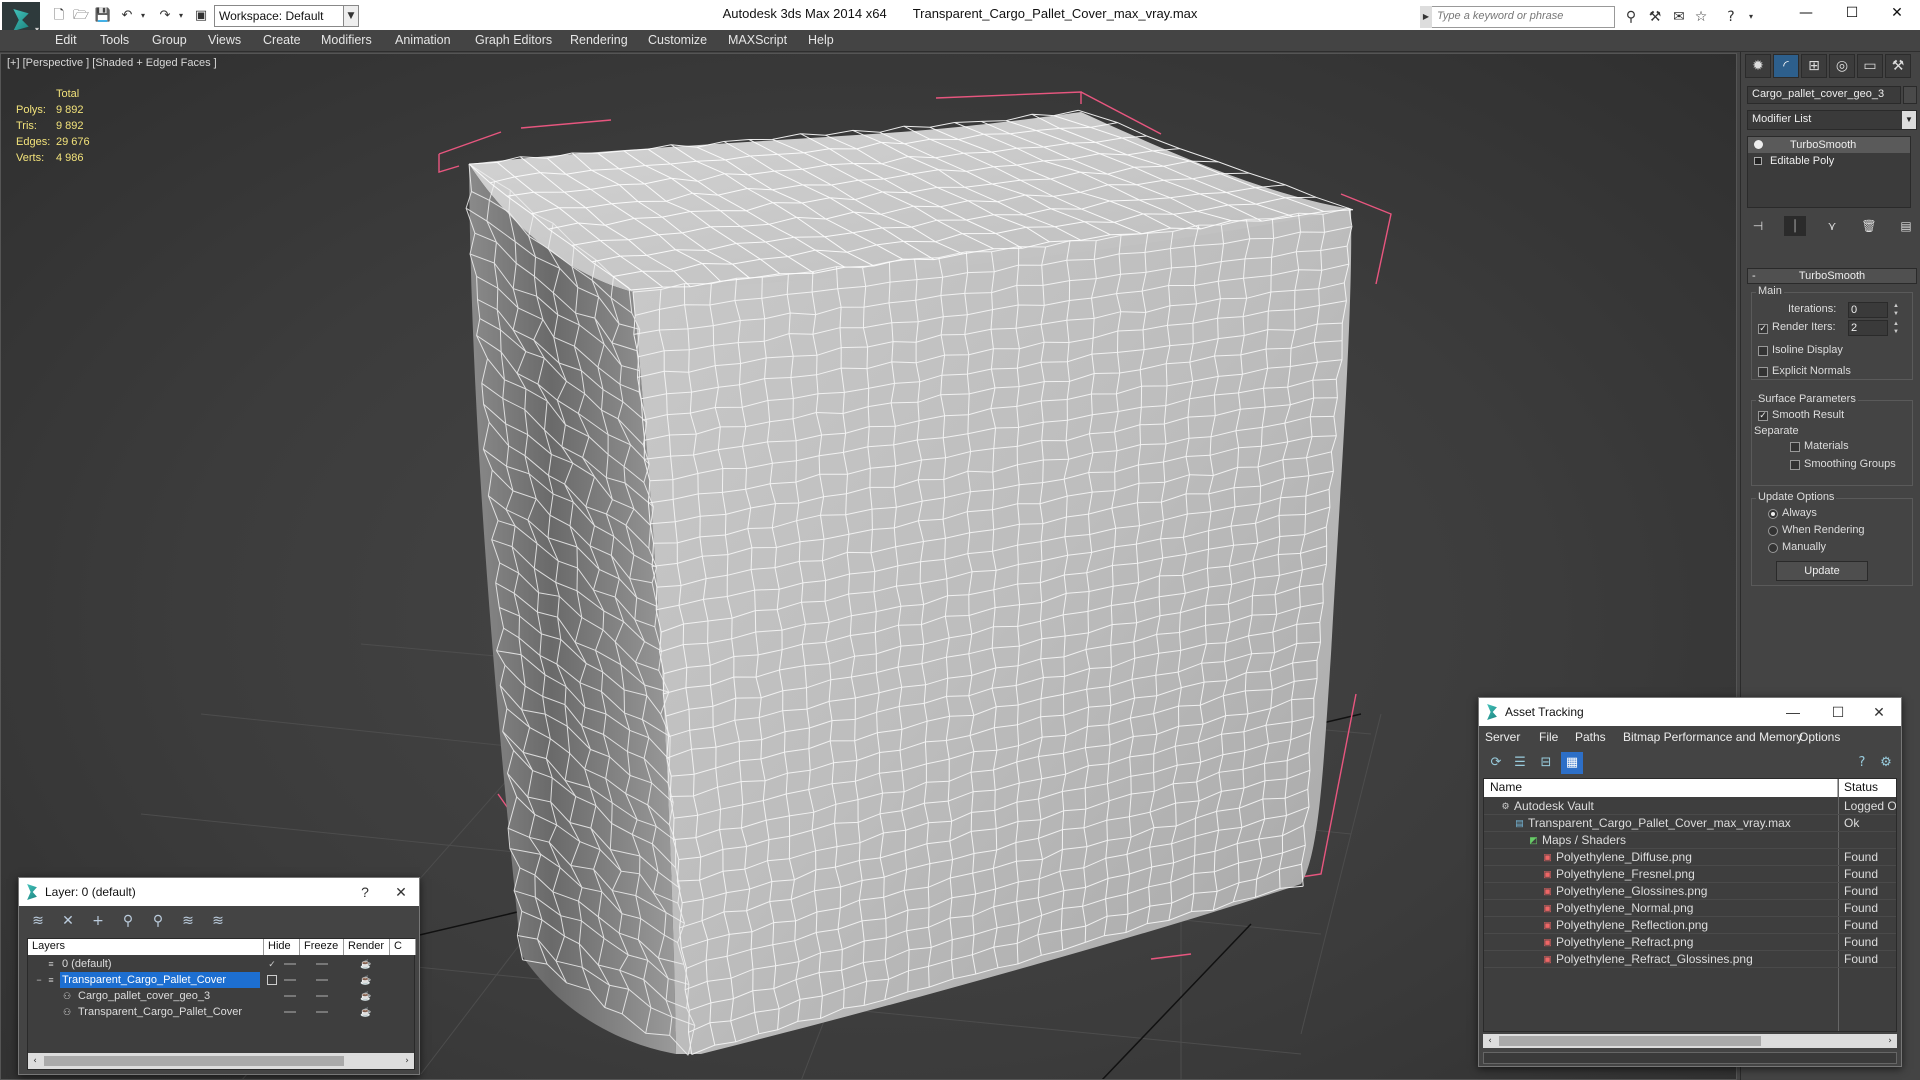 Image resolution: width=1920 pixels, height=1080 pixels. Describe the element at coordinates (423, 40) in the screenshot. I see `menu-animation: Animation` at that location.